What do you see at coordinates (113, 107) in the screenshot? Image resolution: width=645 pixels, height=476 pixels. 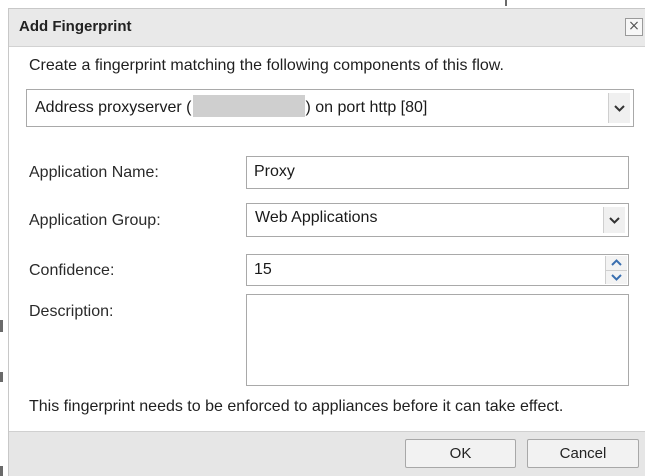 I see `address-select-prefix: Address proxyserver (` at bounding box center [113, 107].